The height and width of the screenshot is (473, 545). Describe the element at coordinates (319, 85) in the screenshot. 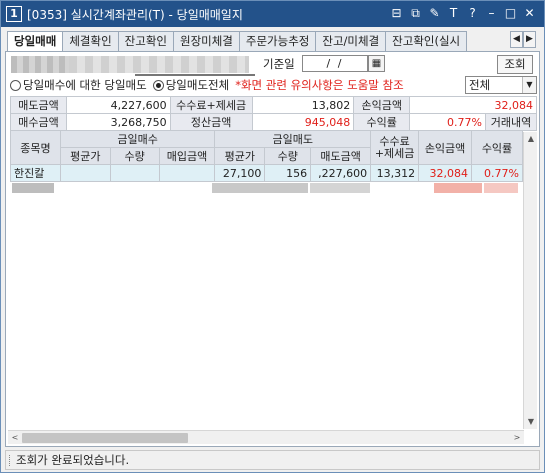

I see `help-notice: *화면 관련 유의사항은 도움말 참조` at that location.